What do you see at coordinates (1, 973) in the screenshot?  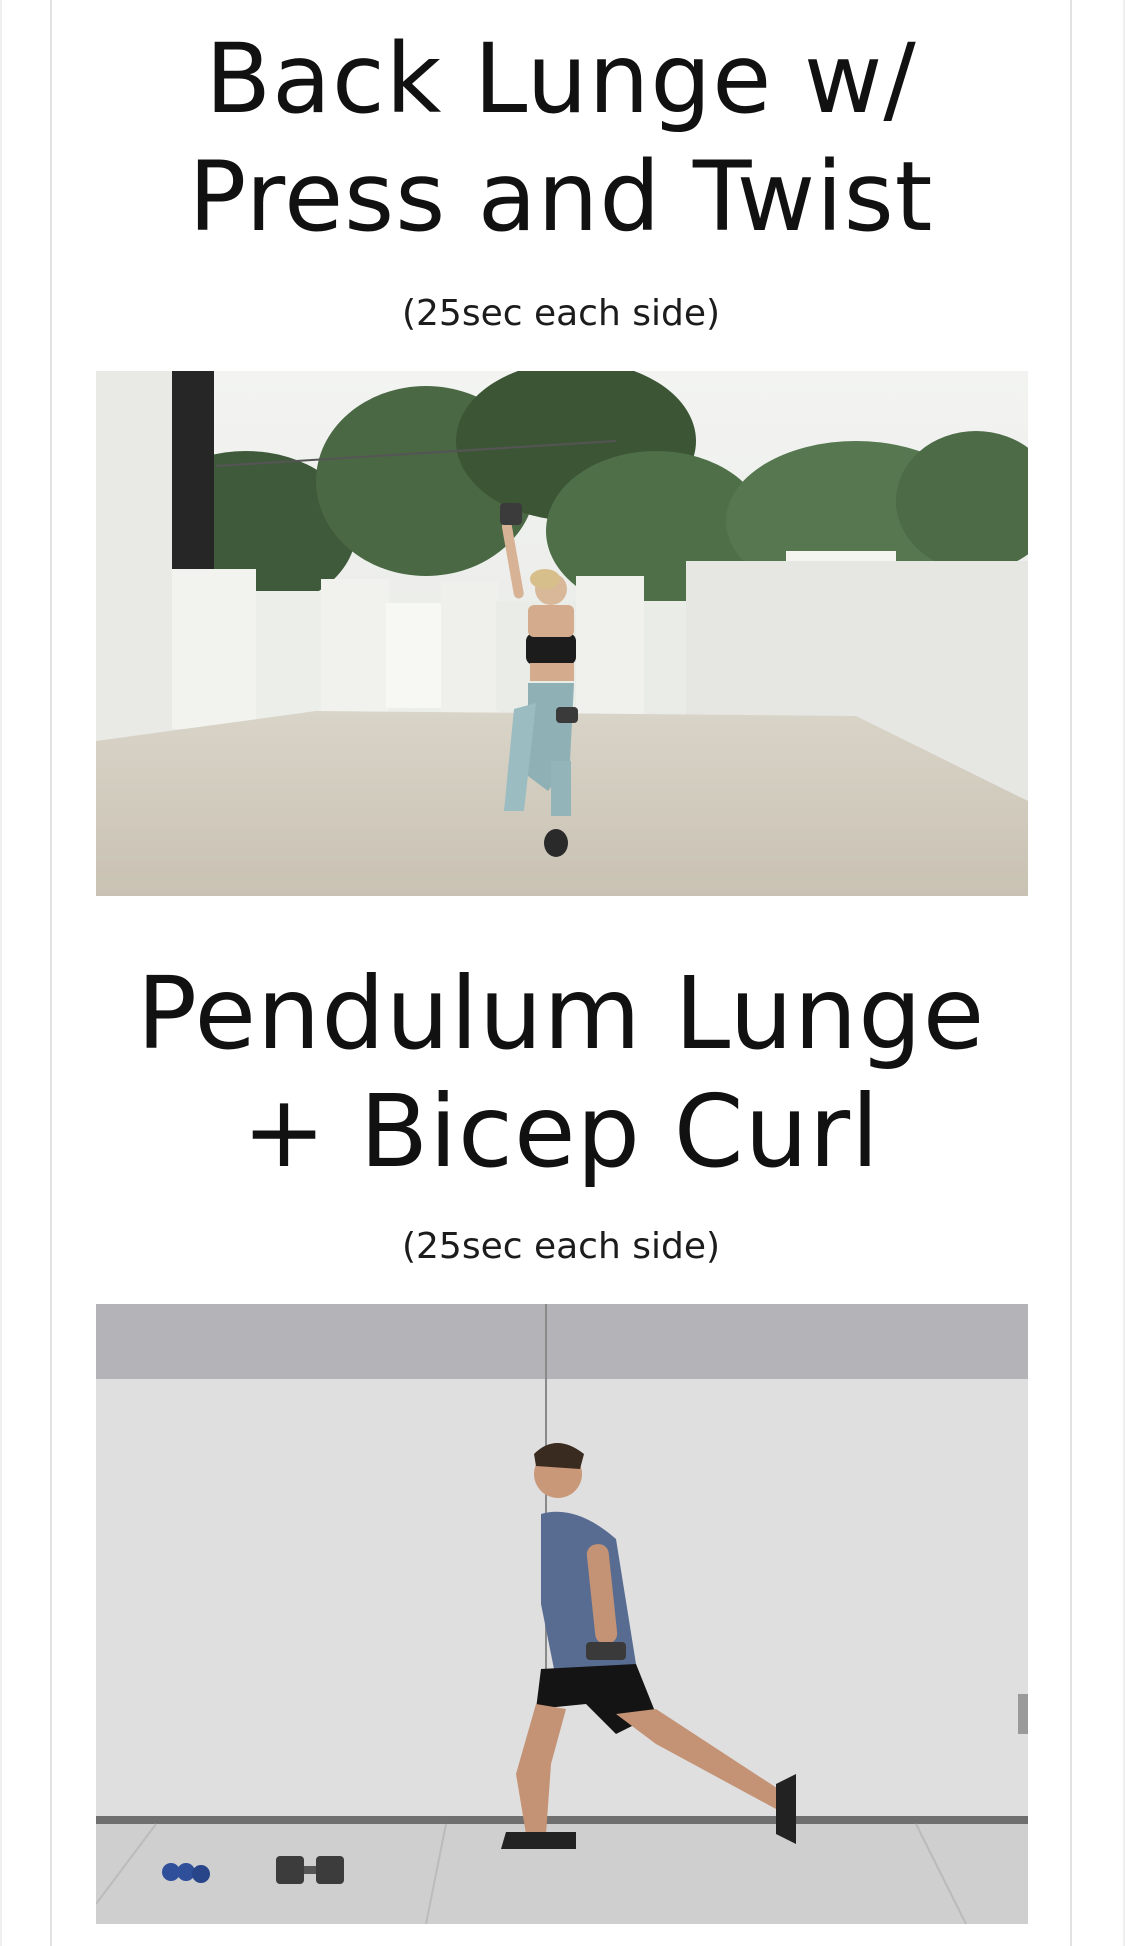 I see `page-edge-left` at bounding box center [1, 973].